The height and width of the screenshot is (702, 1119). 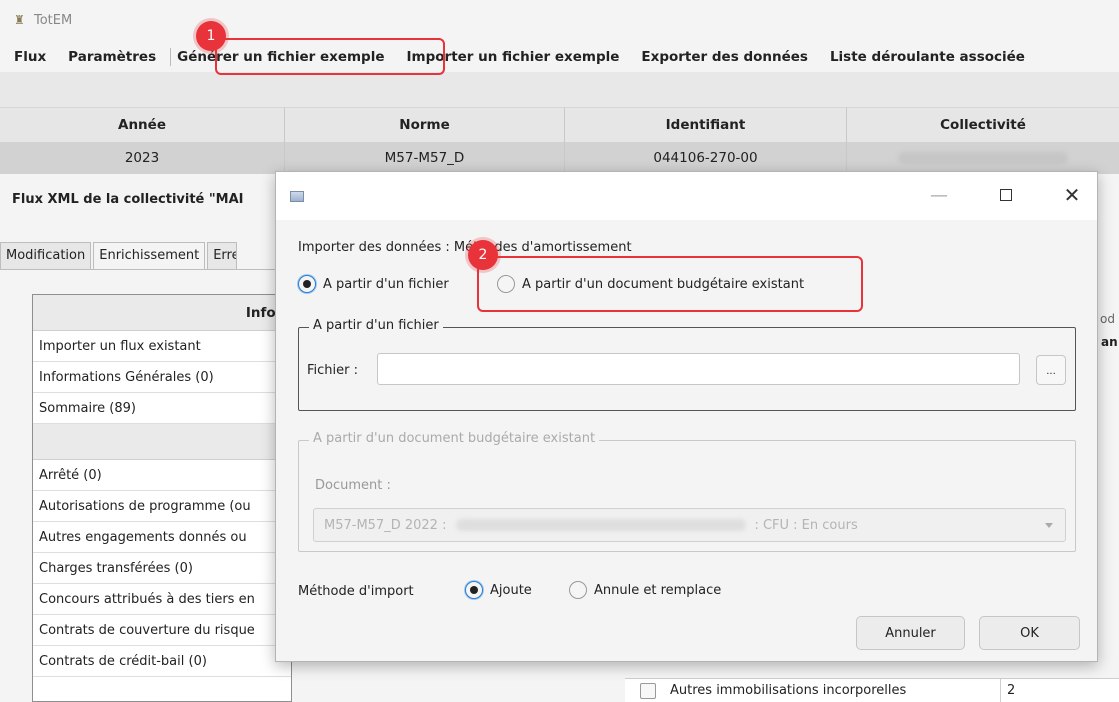 I want to click on table-row: Autres immobilisations incorporelles 2, so click(x=872, y=690).